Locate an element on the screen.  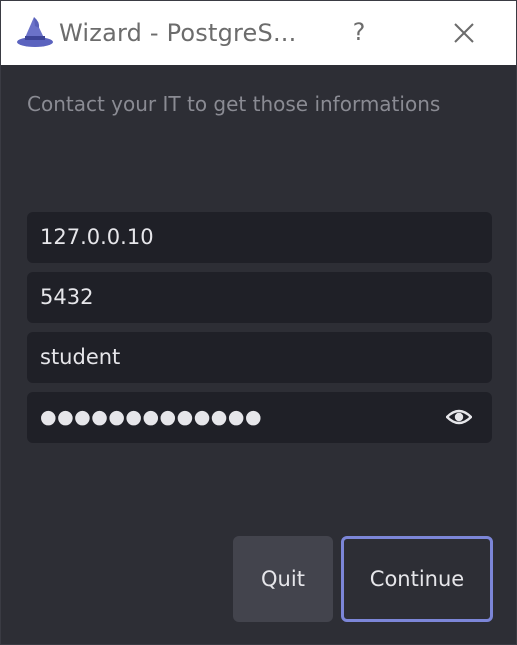
port-field: 5432 is located at coordinates (259, 297).